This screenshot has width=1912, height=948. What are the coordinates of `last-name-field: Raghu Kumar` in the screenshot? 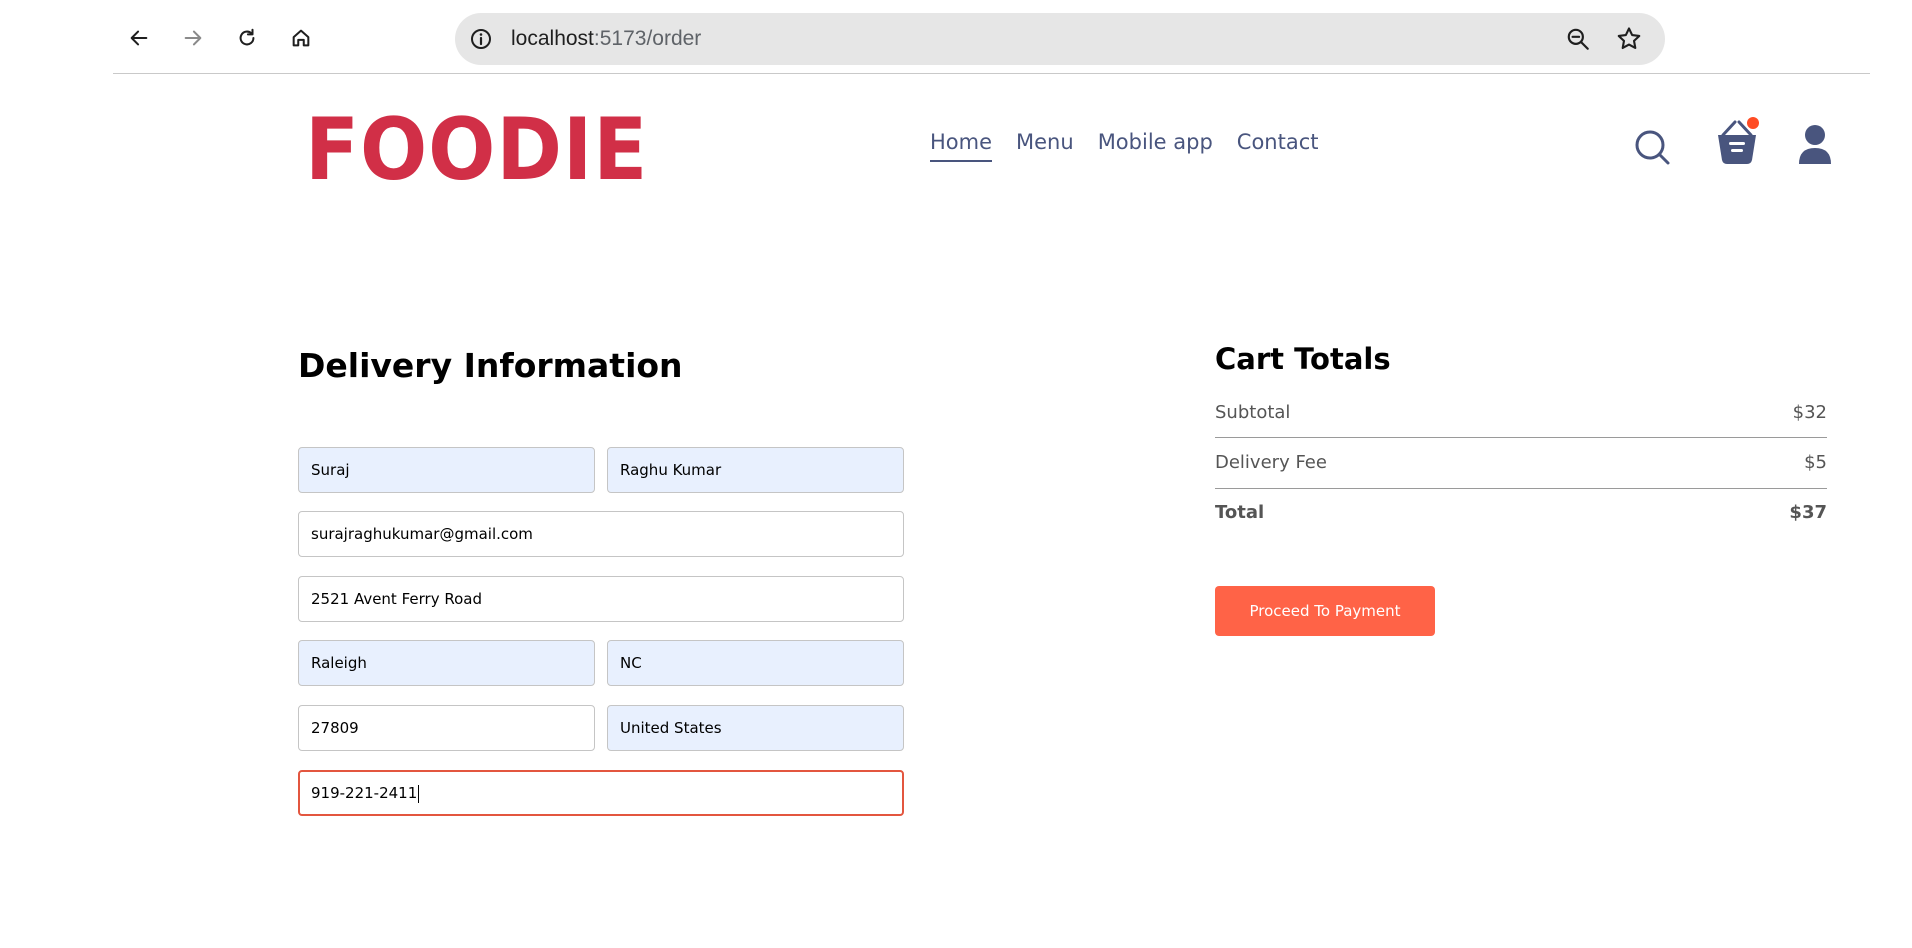 It's located at (755, 470).